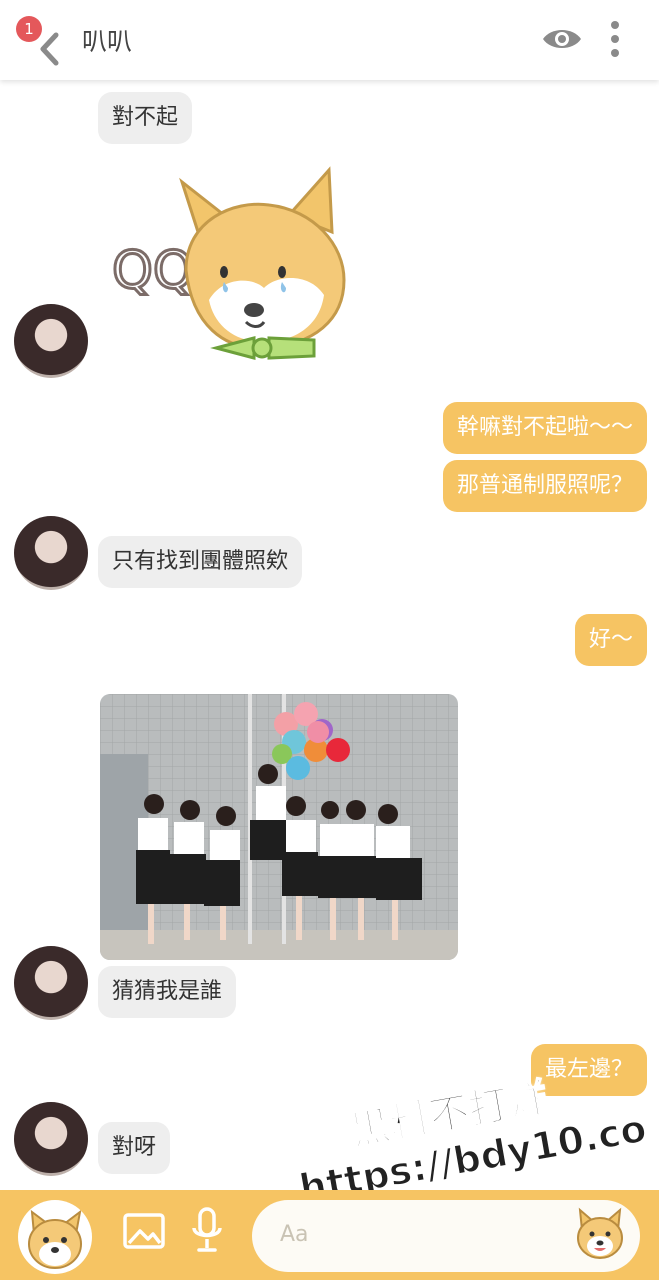  Describe the element at coordinates (610, 640) in the screenshot. I see `outgoing-message: 好～` at that location.